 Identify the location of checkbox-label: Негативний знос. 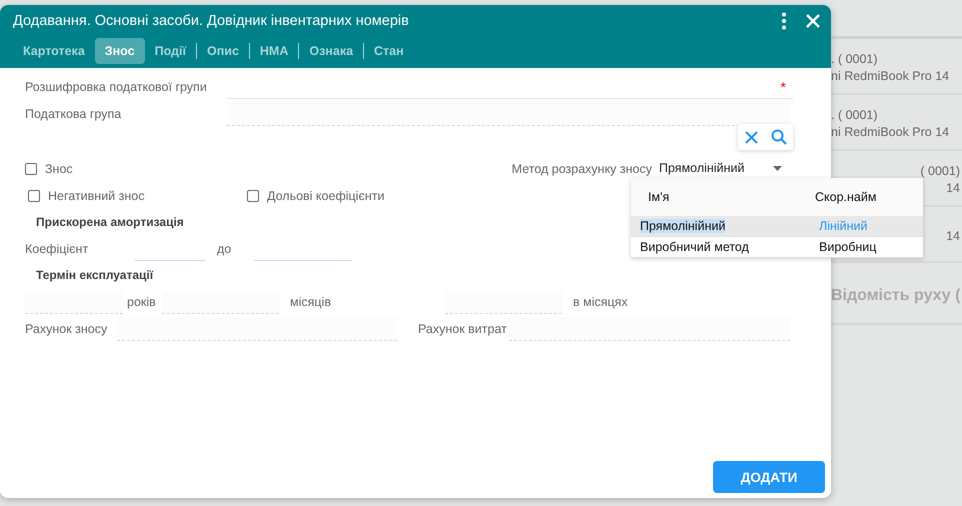
(96, 195).